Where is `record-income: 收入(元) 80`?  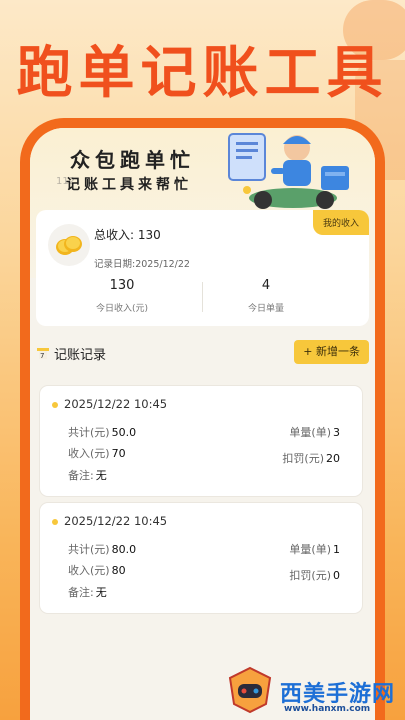
record-income: 收入(元) 80 is located at coordinates (97, 570).